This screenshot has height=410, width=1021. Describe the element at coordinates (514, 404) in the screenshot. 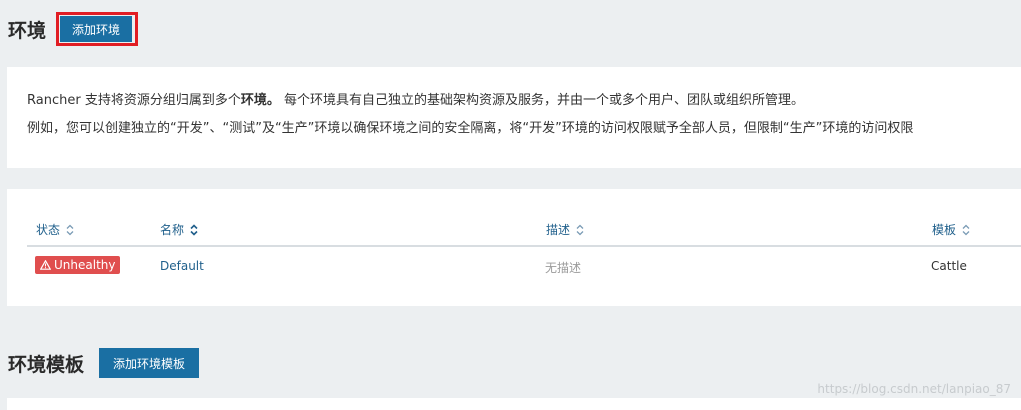

I see `templates-card` at that location.